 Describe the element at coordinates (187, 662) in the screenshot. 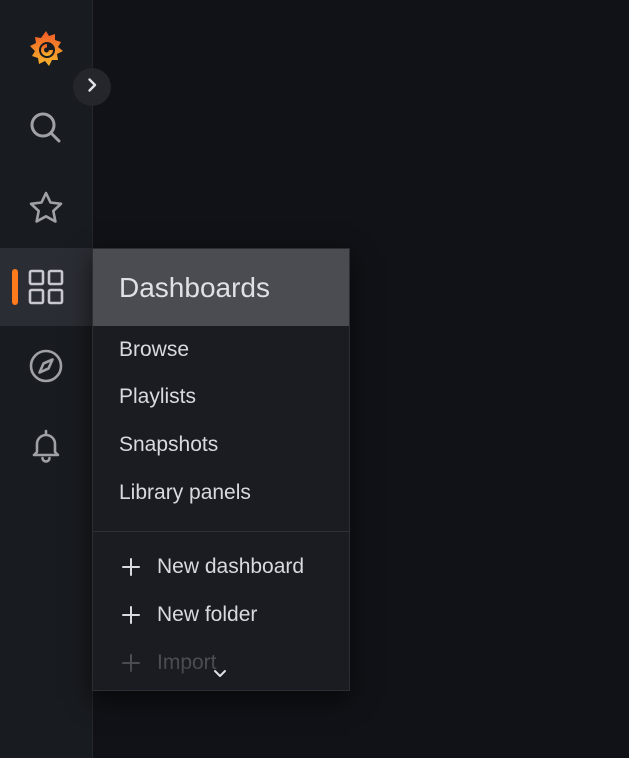

I see `import-label: Import` at that location.